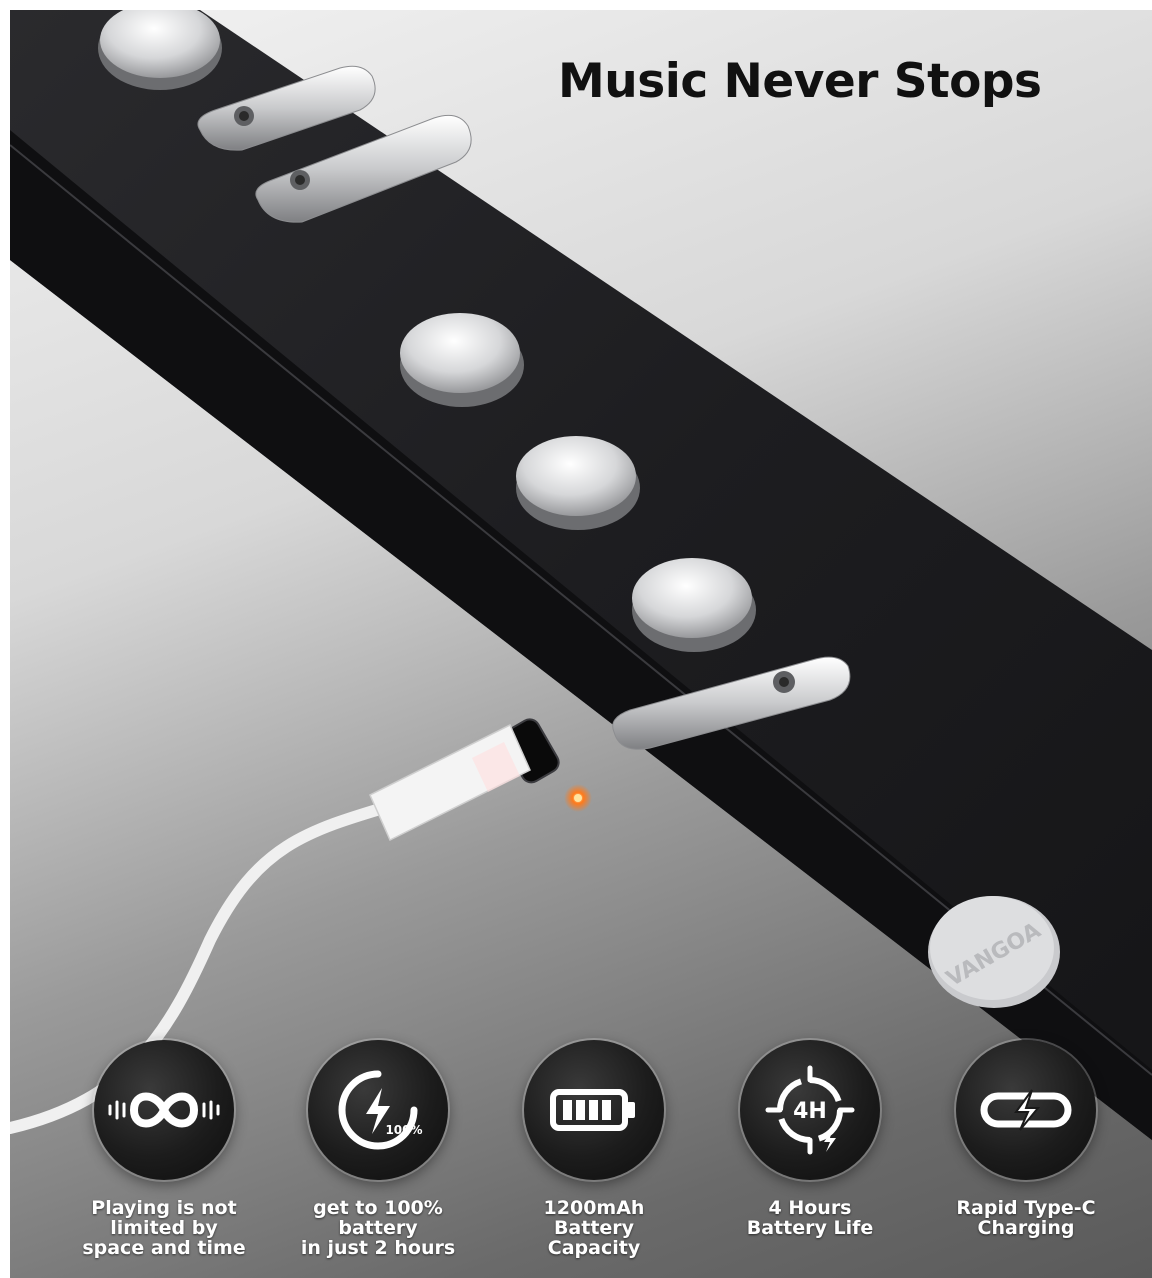 The width and height of the screenshot is (1152, 1278). I want to click on feature-unlimited: Playing is not limited by space and time, so click(164, 1149).